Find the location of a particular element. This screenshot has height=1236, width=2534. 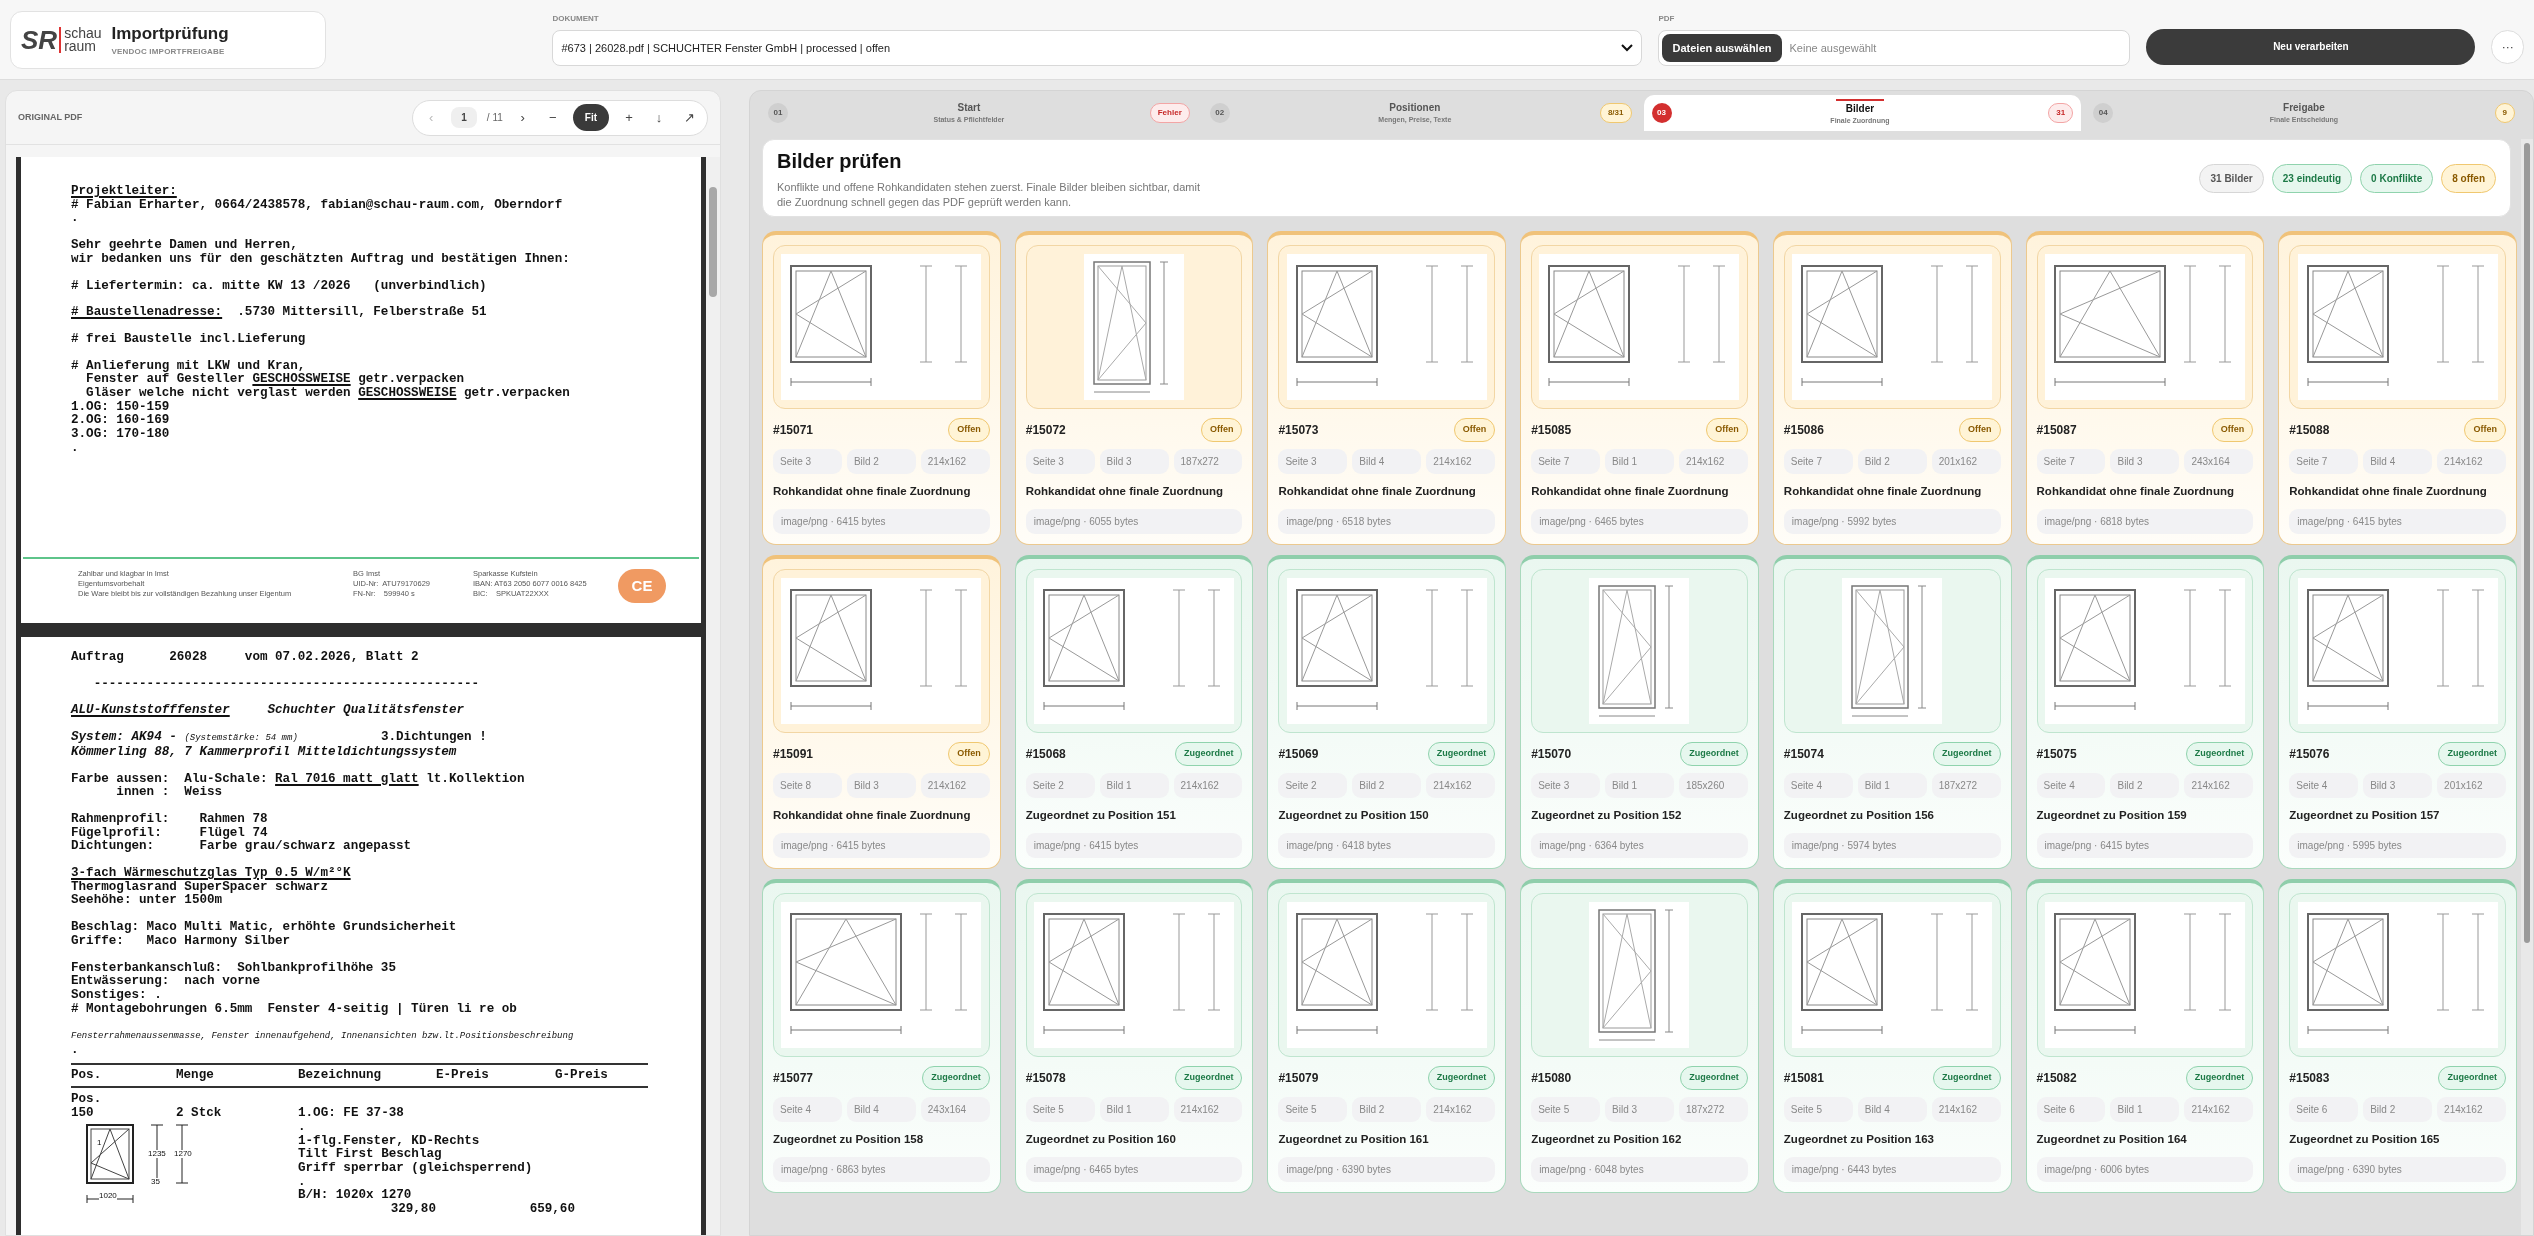

image-card: #15069 Zugeordnet Seite 2 Bild 2 214x162 Zugeordnet zu Position 150 image/png · 6418 bytes is located at coordinates (1387, 712).